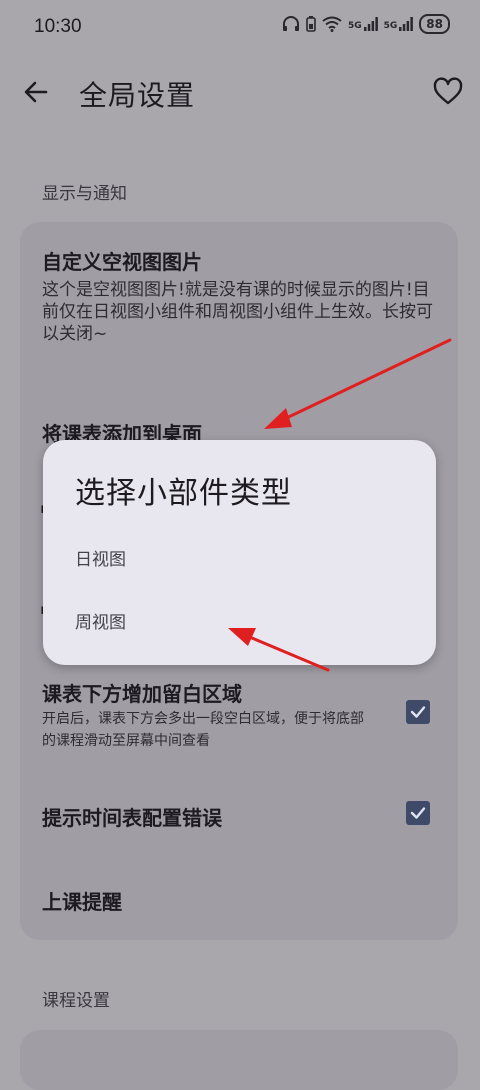 Image resolution: width=480 pixels, height=1090 pixels. Describe the element at coordinates (58, 26) in the screenshot. I see `status-time: 10:30` at that location.